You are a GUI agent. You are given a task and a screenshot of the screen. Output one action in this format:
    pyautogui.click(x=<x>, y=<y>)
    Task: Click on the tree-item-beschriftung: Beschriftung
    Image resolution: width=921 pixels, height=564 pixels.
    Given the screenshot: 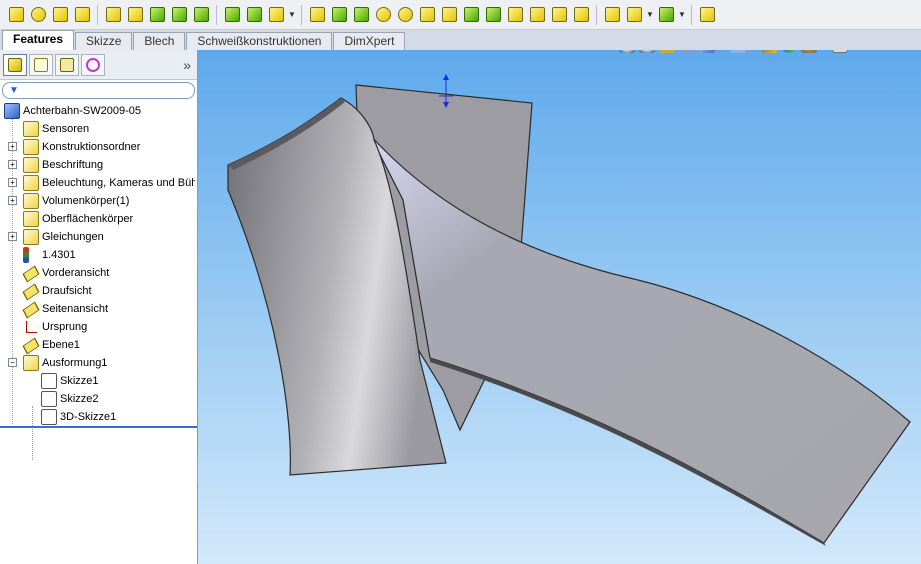 What is the action you would take?
    pyautogui.click(x=63, y=165)
    